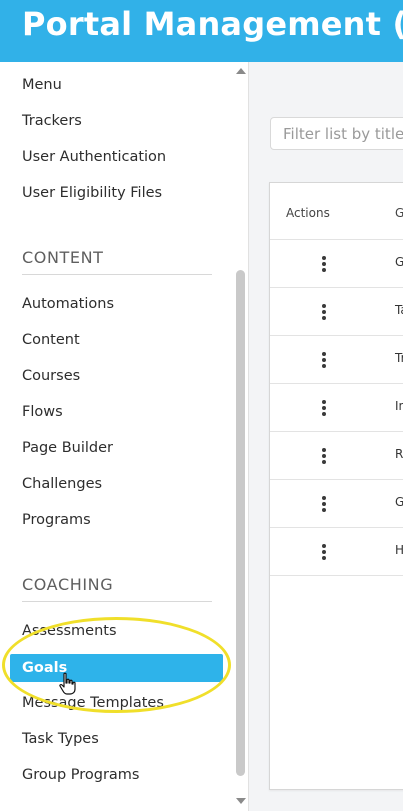  I want to click on scrollbar-thumb, so click(240, 523).